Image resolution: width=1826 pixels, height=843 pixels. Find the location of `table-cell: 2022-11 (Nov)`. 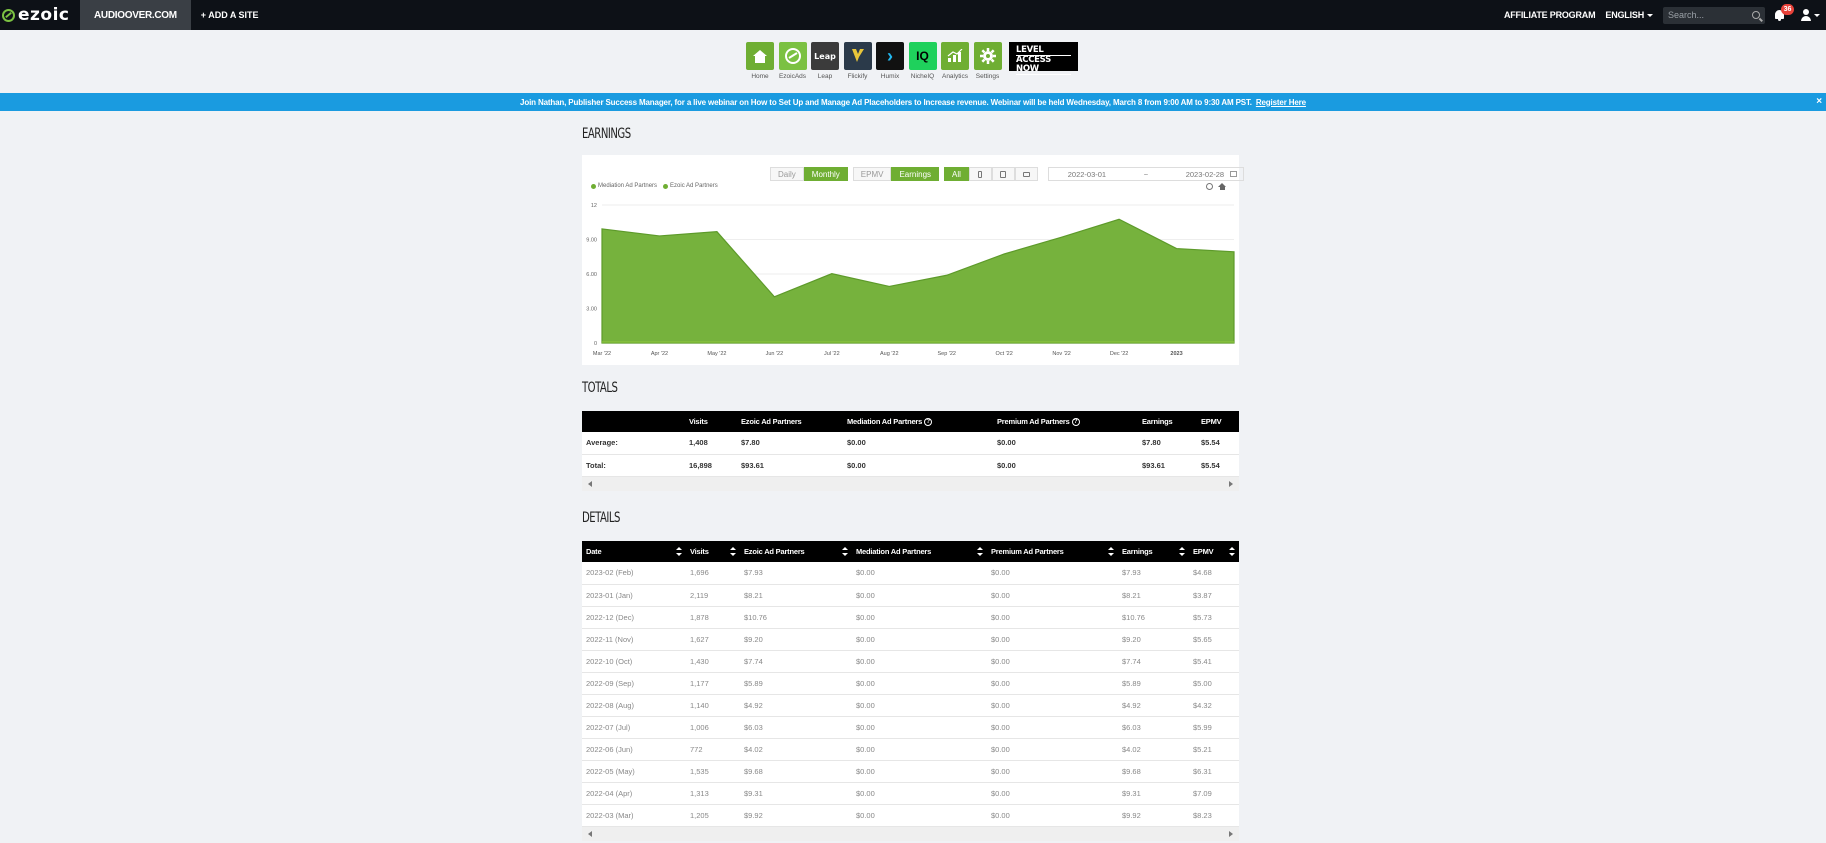

table-cell: 2022-11 (Nov) is located at coordinates (634, 639).